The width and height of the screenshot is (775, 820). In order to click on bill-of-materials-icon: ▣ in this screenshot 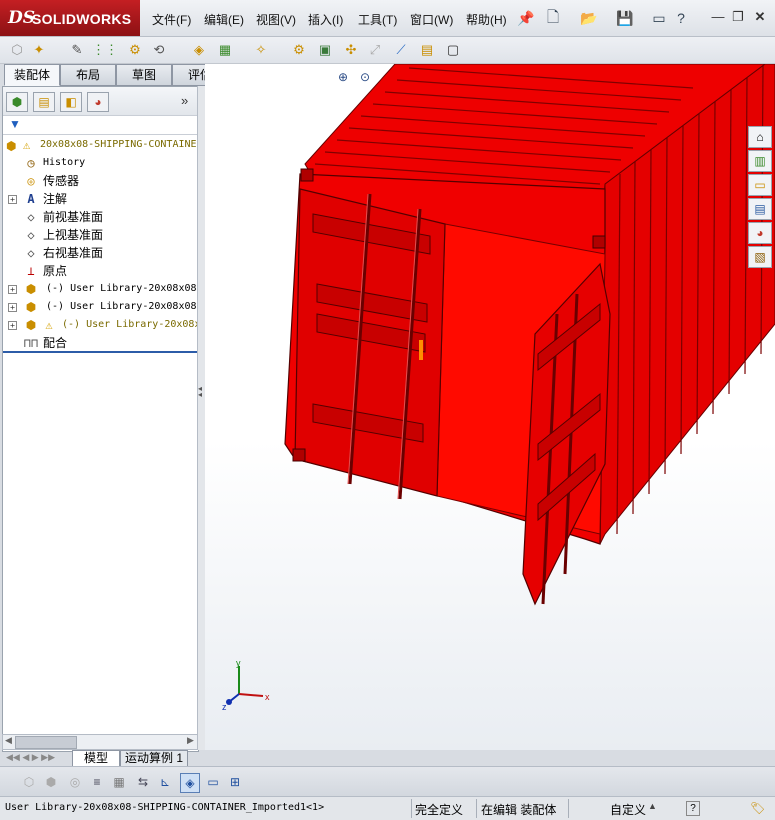, I will do `click(325, 50)`.